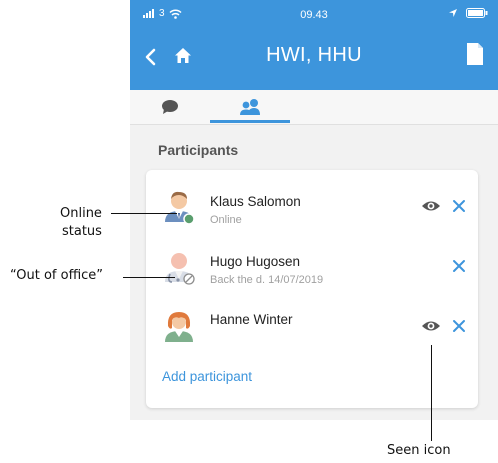 The height and width of the screenshot is (463, 498). Describe the element at coordinates (267, 280) in the screenshot. I see `participant-status: Back the d. 14/07/2019` at that location.